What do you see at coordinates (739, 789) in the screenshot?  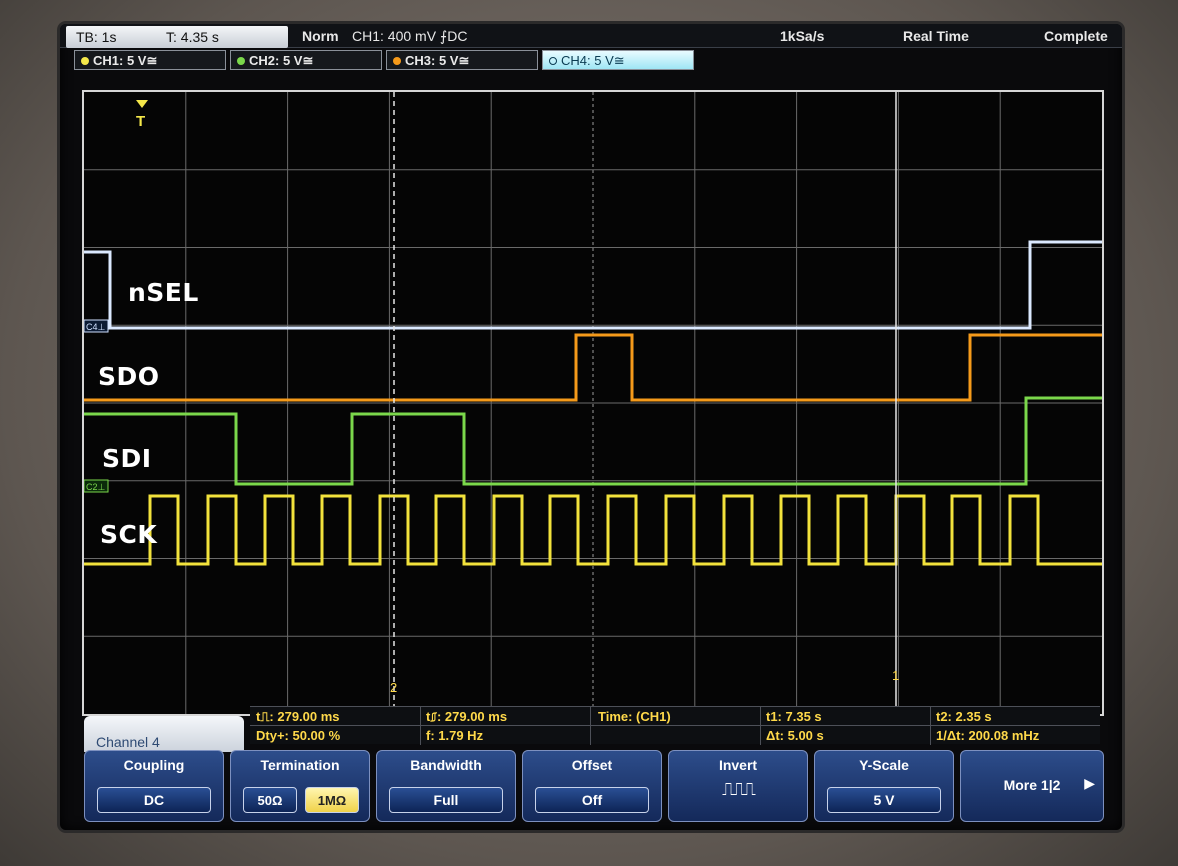 I see `invert-icon: ⎍⎍⎍` at bounding box center [739, 789].